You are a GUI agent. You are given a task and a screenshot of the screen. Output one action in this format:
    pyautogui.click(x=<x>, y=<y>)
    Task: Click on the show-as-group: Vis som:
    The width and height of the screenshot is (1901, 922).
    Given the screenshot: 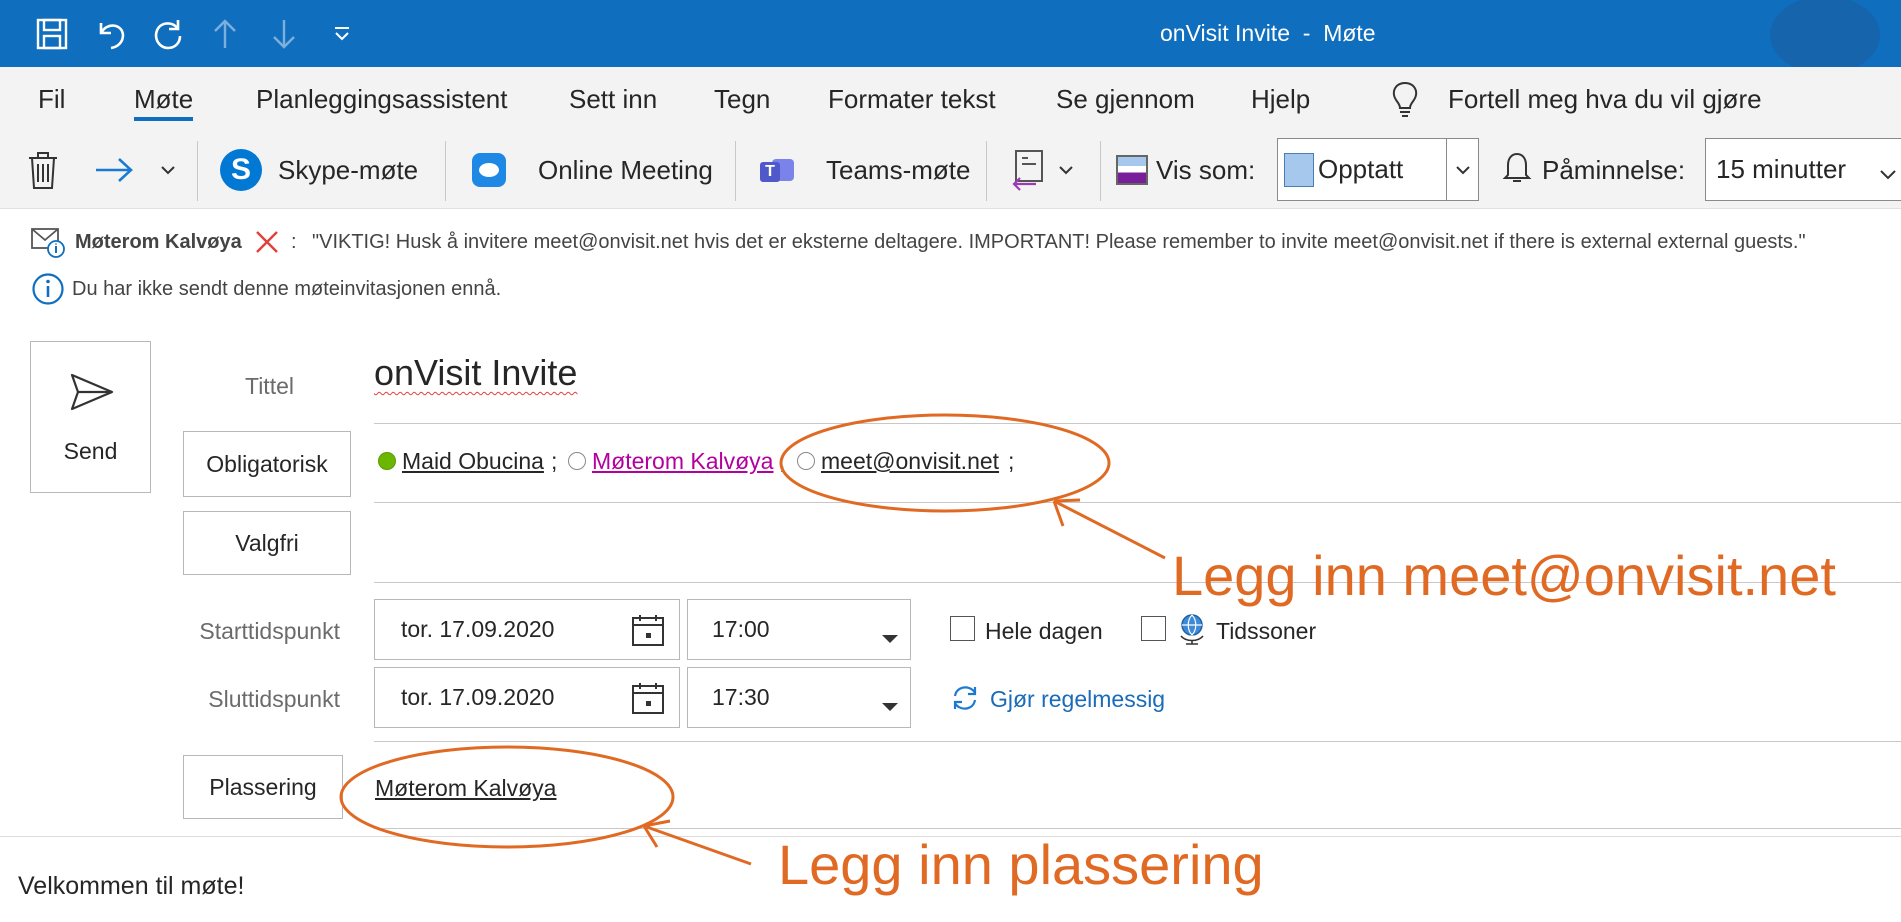 What is the action you would take?
    pyautogui.click(x=1185, y=170)
    